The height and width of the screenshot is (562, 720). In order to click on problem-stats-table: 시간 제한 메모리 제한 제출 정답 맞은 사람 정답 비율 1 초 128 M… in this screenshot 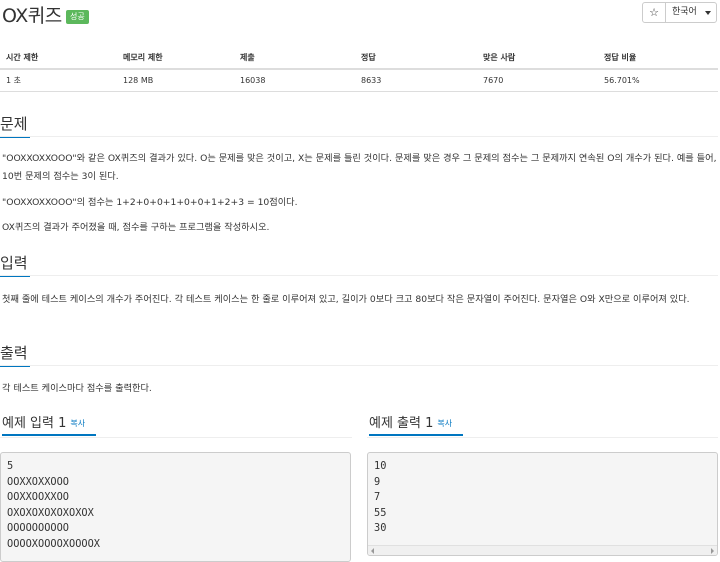, I will do `click(359, 69)`.